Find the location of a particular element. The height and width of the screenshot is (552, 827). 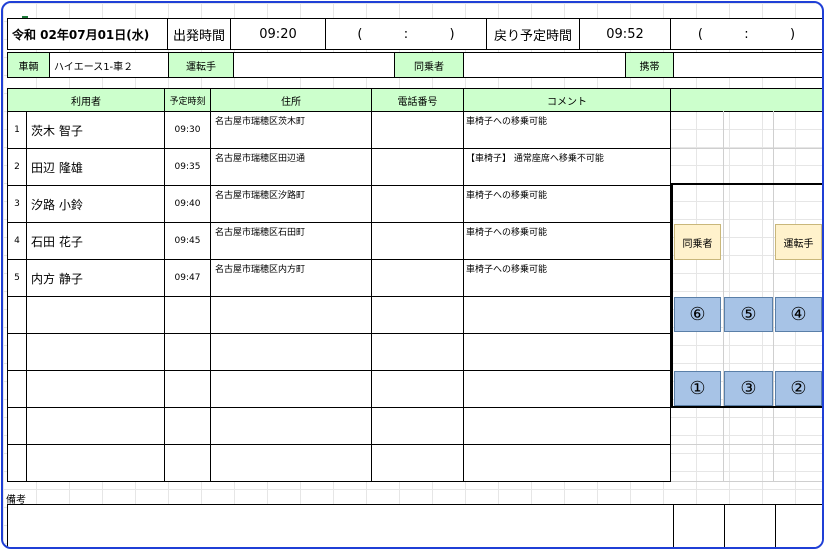

row-number: 3 is located at coordinates (17, 204).